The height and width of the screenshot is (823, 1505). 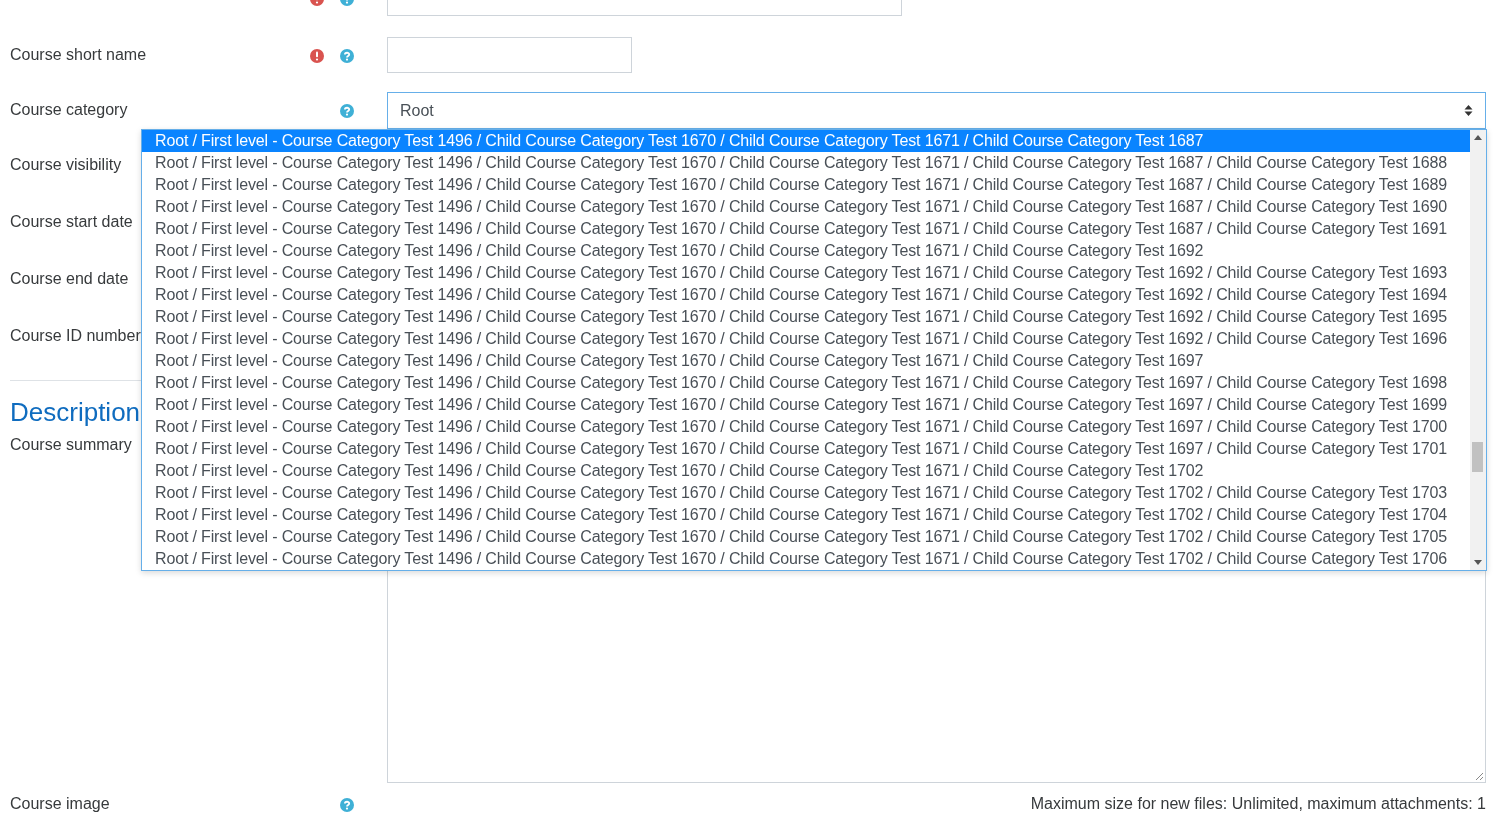 What do you see at coordinates (806, 339) in the screenshot?
I see `dropdown-option: Root / First level - Course Category Test 1496 / Child Course Category Test 1670 / Child Course Category Test 1671 / Child Course Category Test 1692 / Child Course Category Test 1696` at bounding box center [806, 339].